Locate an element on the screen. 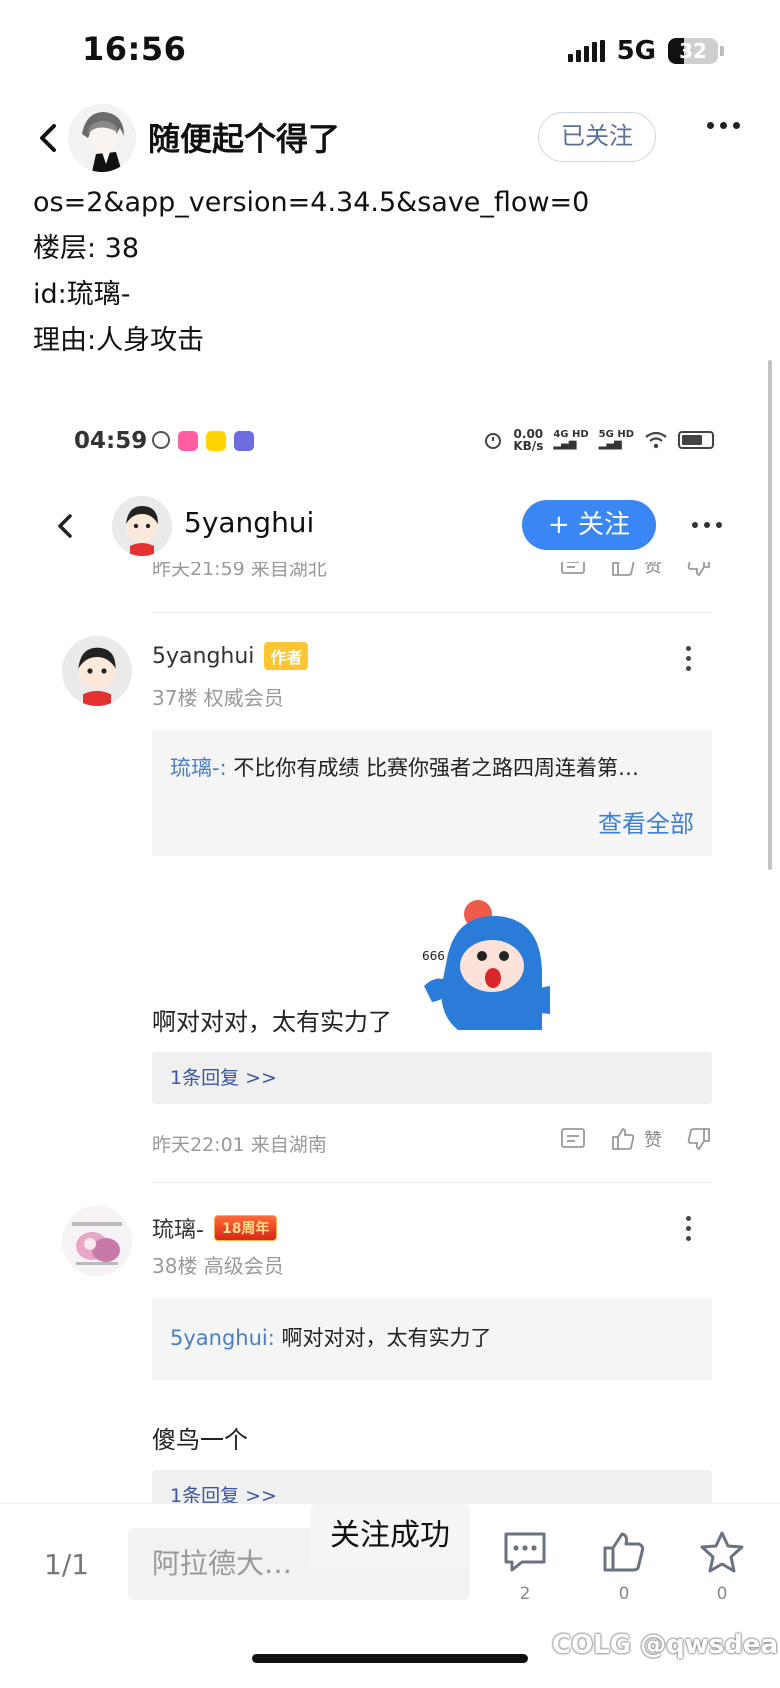 Image resolution: width=780 pixels, height=1688 pixels. battery-percent: 32 is located at coordinates (693, 51).